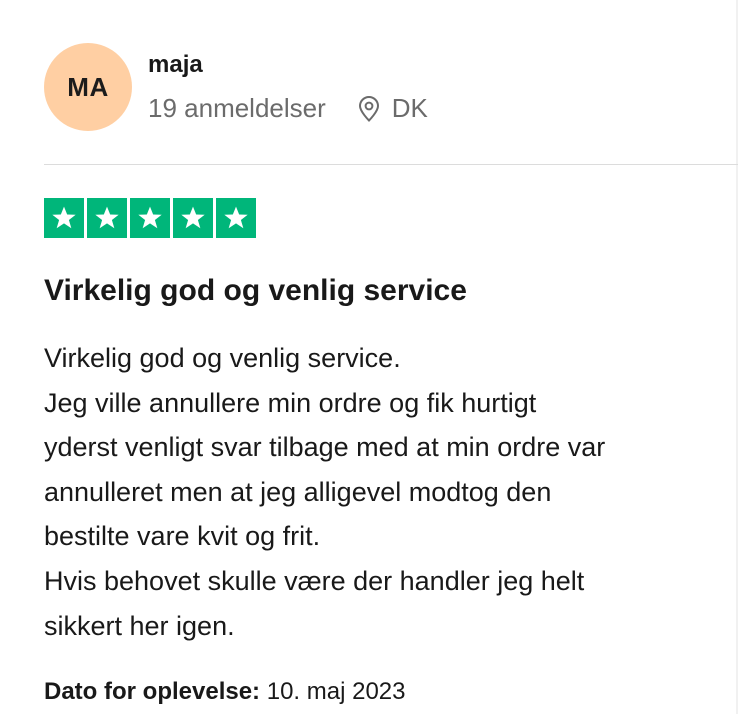  What do you see at coordinates (409, 108) in the screenshot?
I see `reviewer-country: DK` at bounding box center [409, 108].